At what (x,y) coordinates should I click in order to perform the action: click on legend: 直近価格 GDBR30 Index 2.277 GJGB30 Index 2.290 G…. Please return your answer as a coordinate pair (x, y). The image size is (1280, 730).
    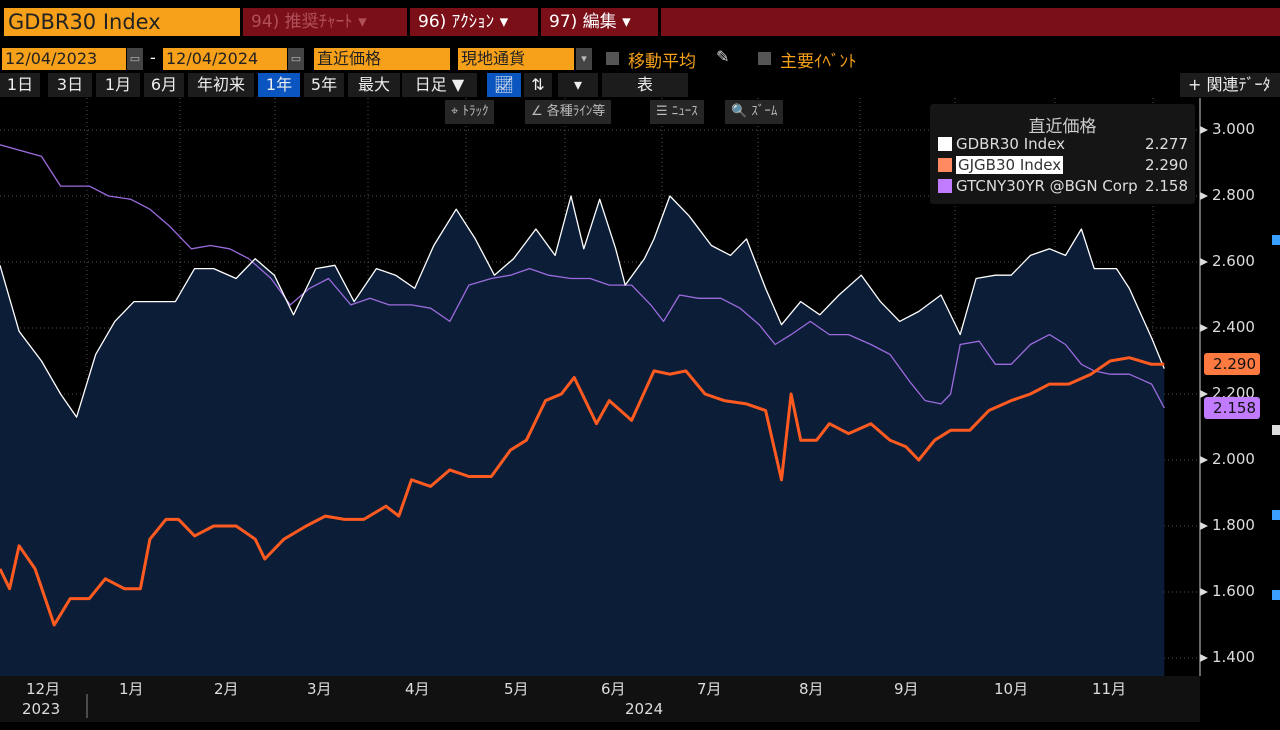
    Looking at the image, I should click on (1062, 154).